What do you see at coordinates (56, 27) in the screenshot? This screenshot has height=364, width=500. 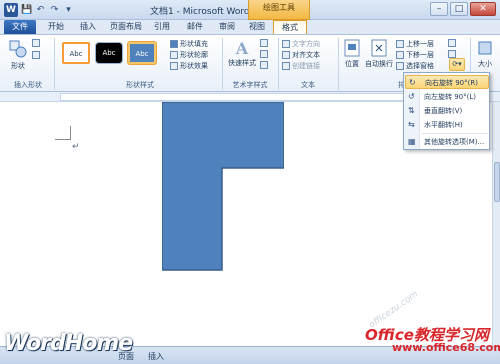 I see `tab-home: 开始` at bounding box center [56, 27].